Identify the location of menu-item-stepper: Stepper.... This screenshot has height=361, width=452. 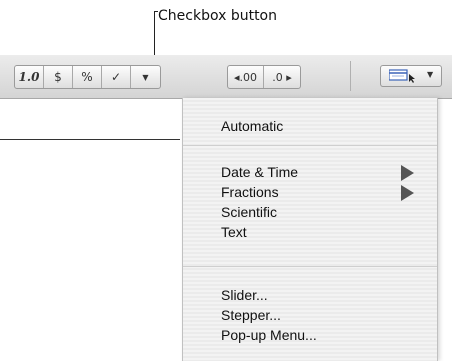
(251, 315).